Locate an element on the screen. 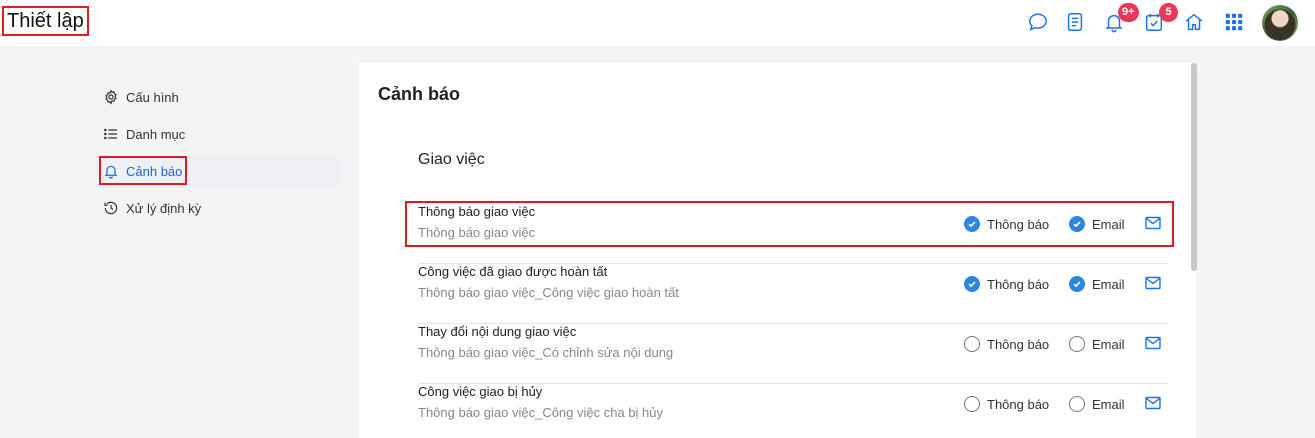 The image size is (1315, 438). panel-title: Cảnh báo is located at coordinates (419, 94).